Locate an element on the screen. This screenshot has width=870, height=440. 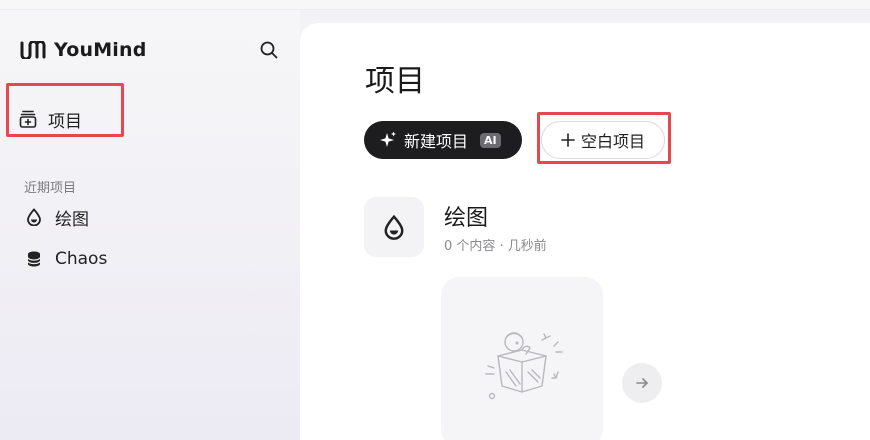
new-project-button: 新建项目 AI is located at coordinates (443, 140).